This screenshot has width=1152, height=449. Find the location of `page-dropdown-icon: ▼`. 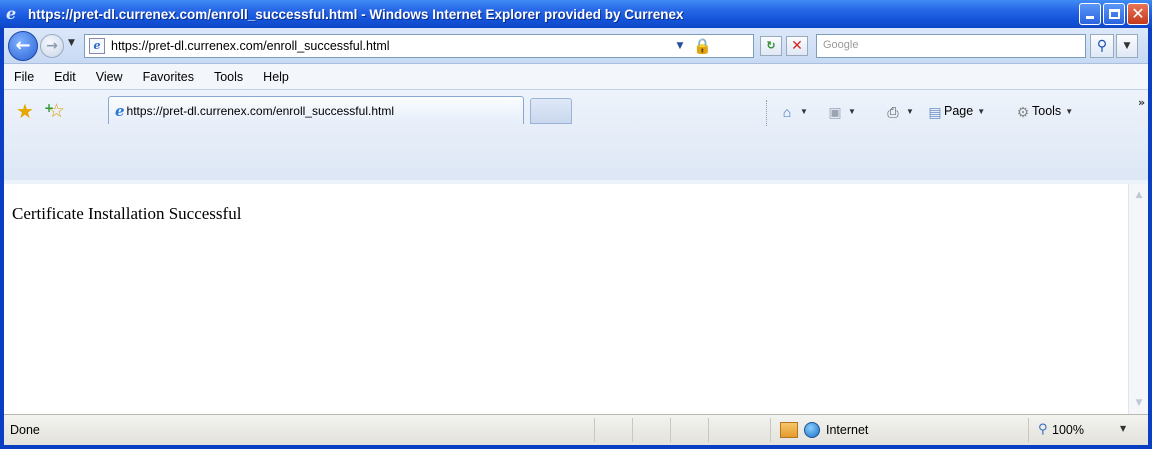

page-dropdown-icon: ▼ is located at coordinates (981, 111).